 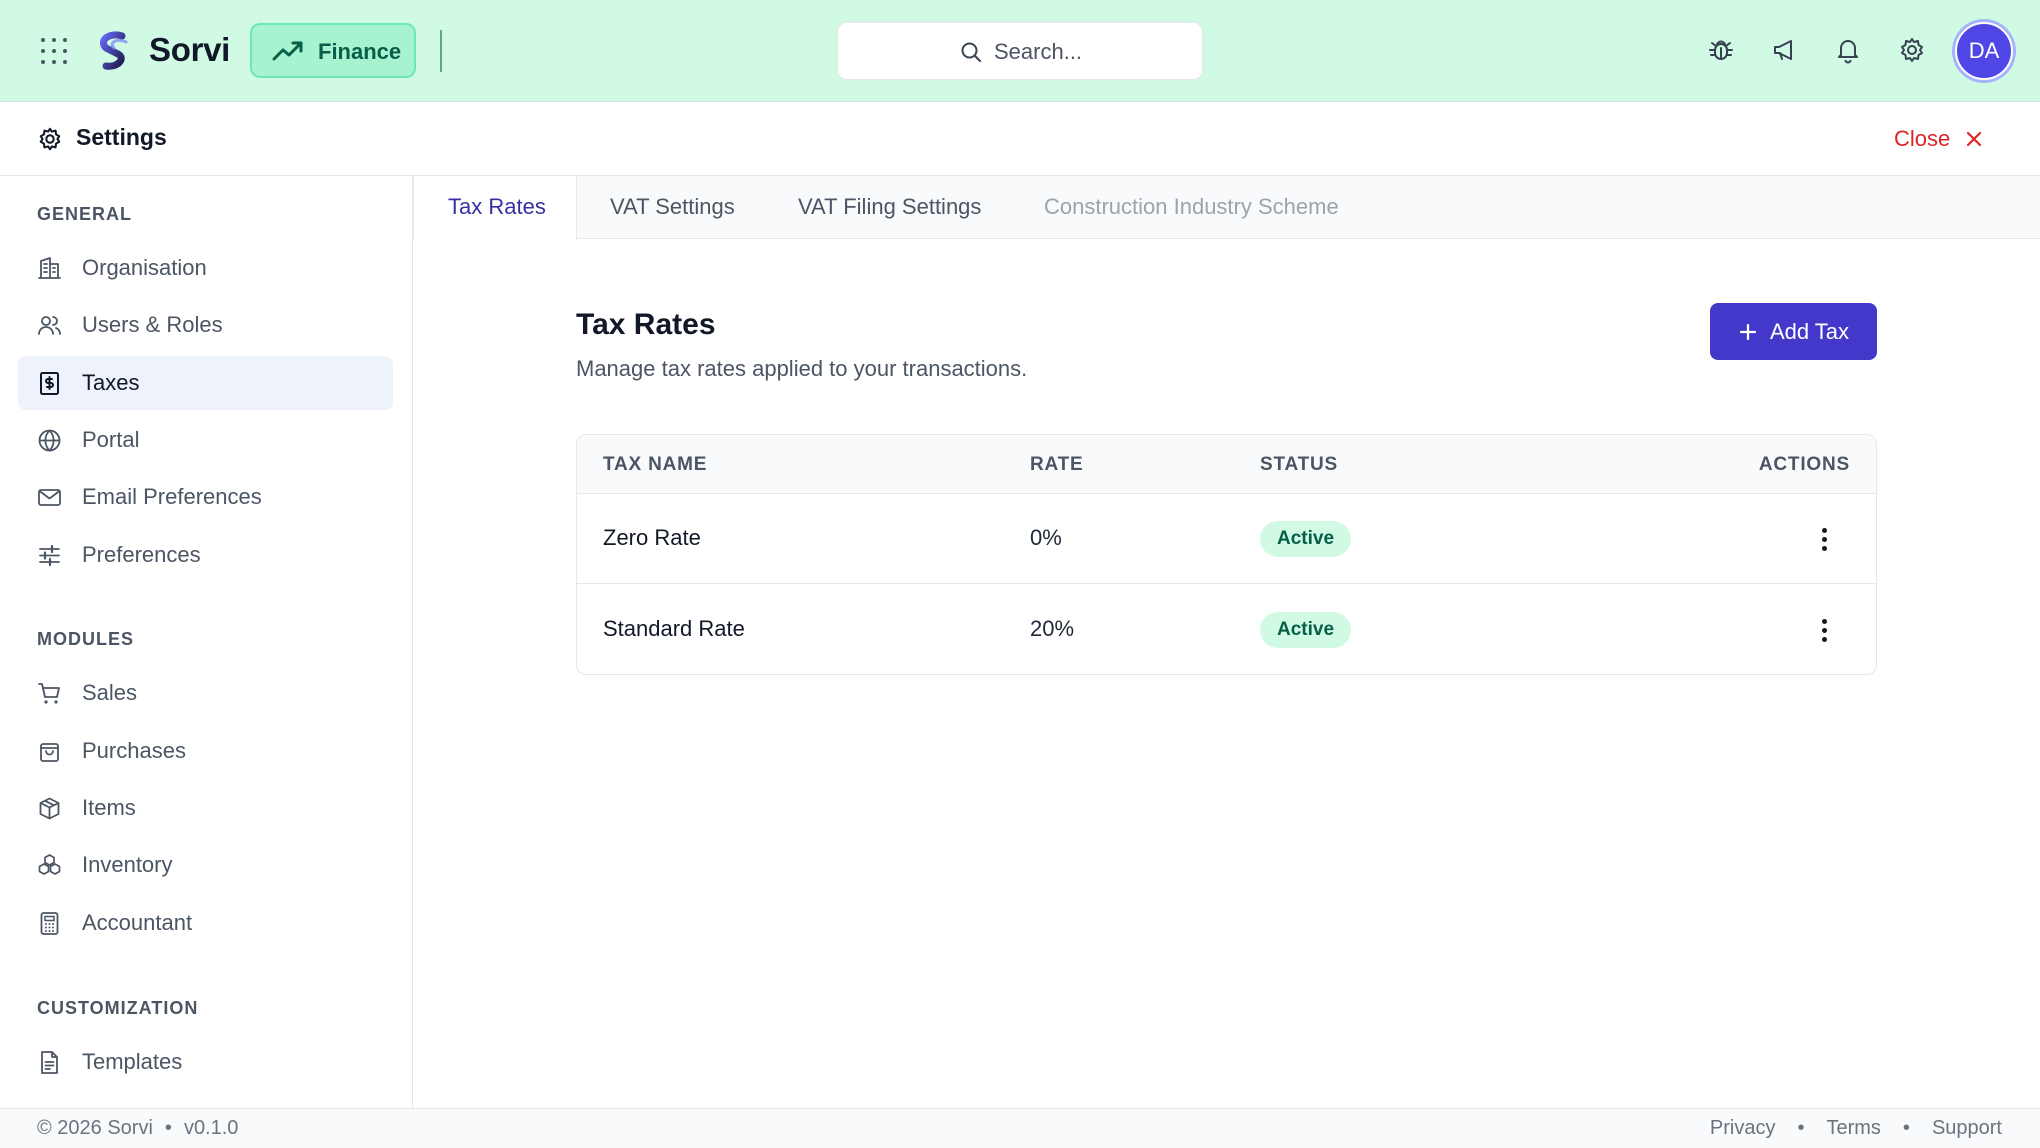 I want to click on add-tax-label: Add Tax, so click(x=1809, y=331).